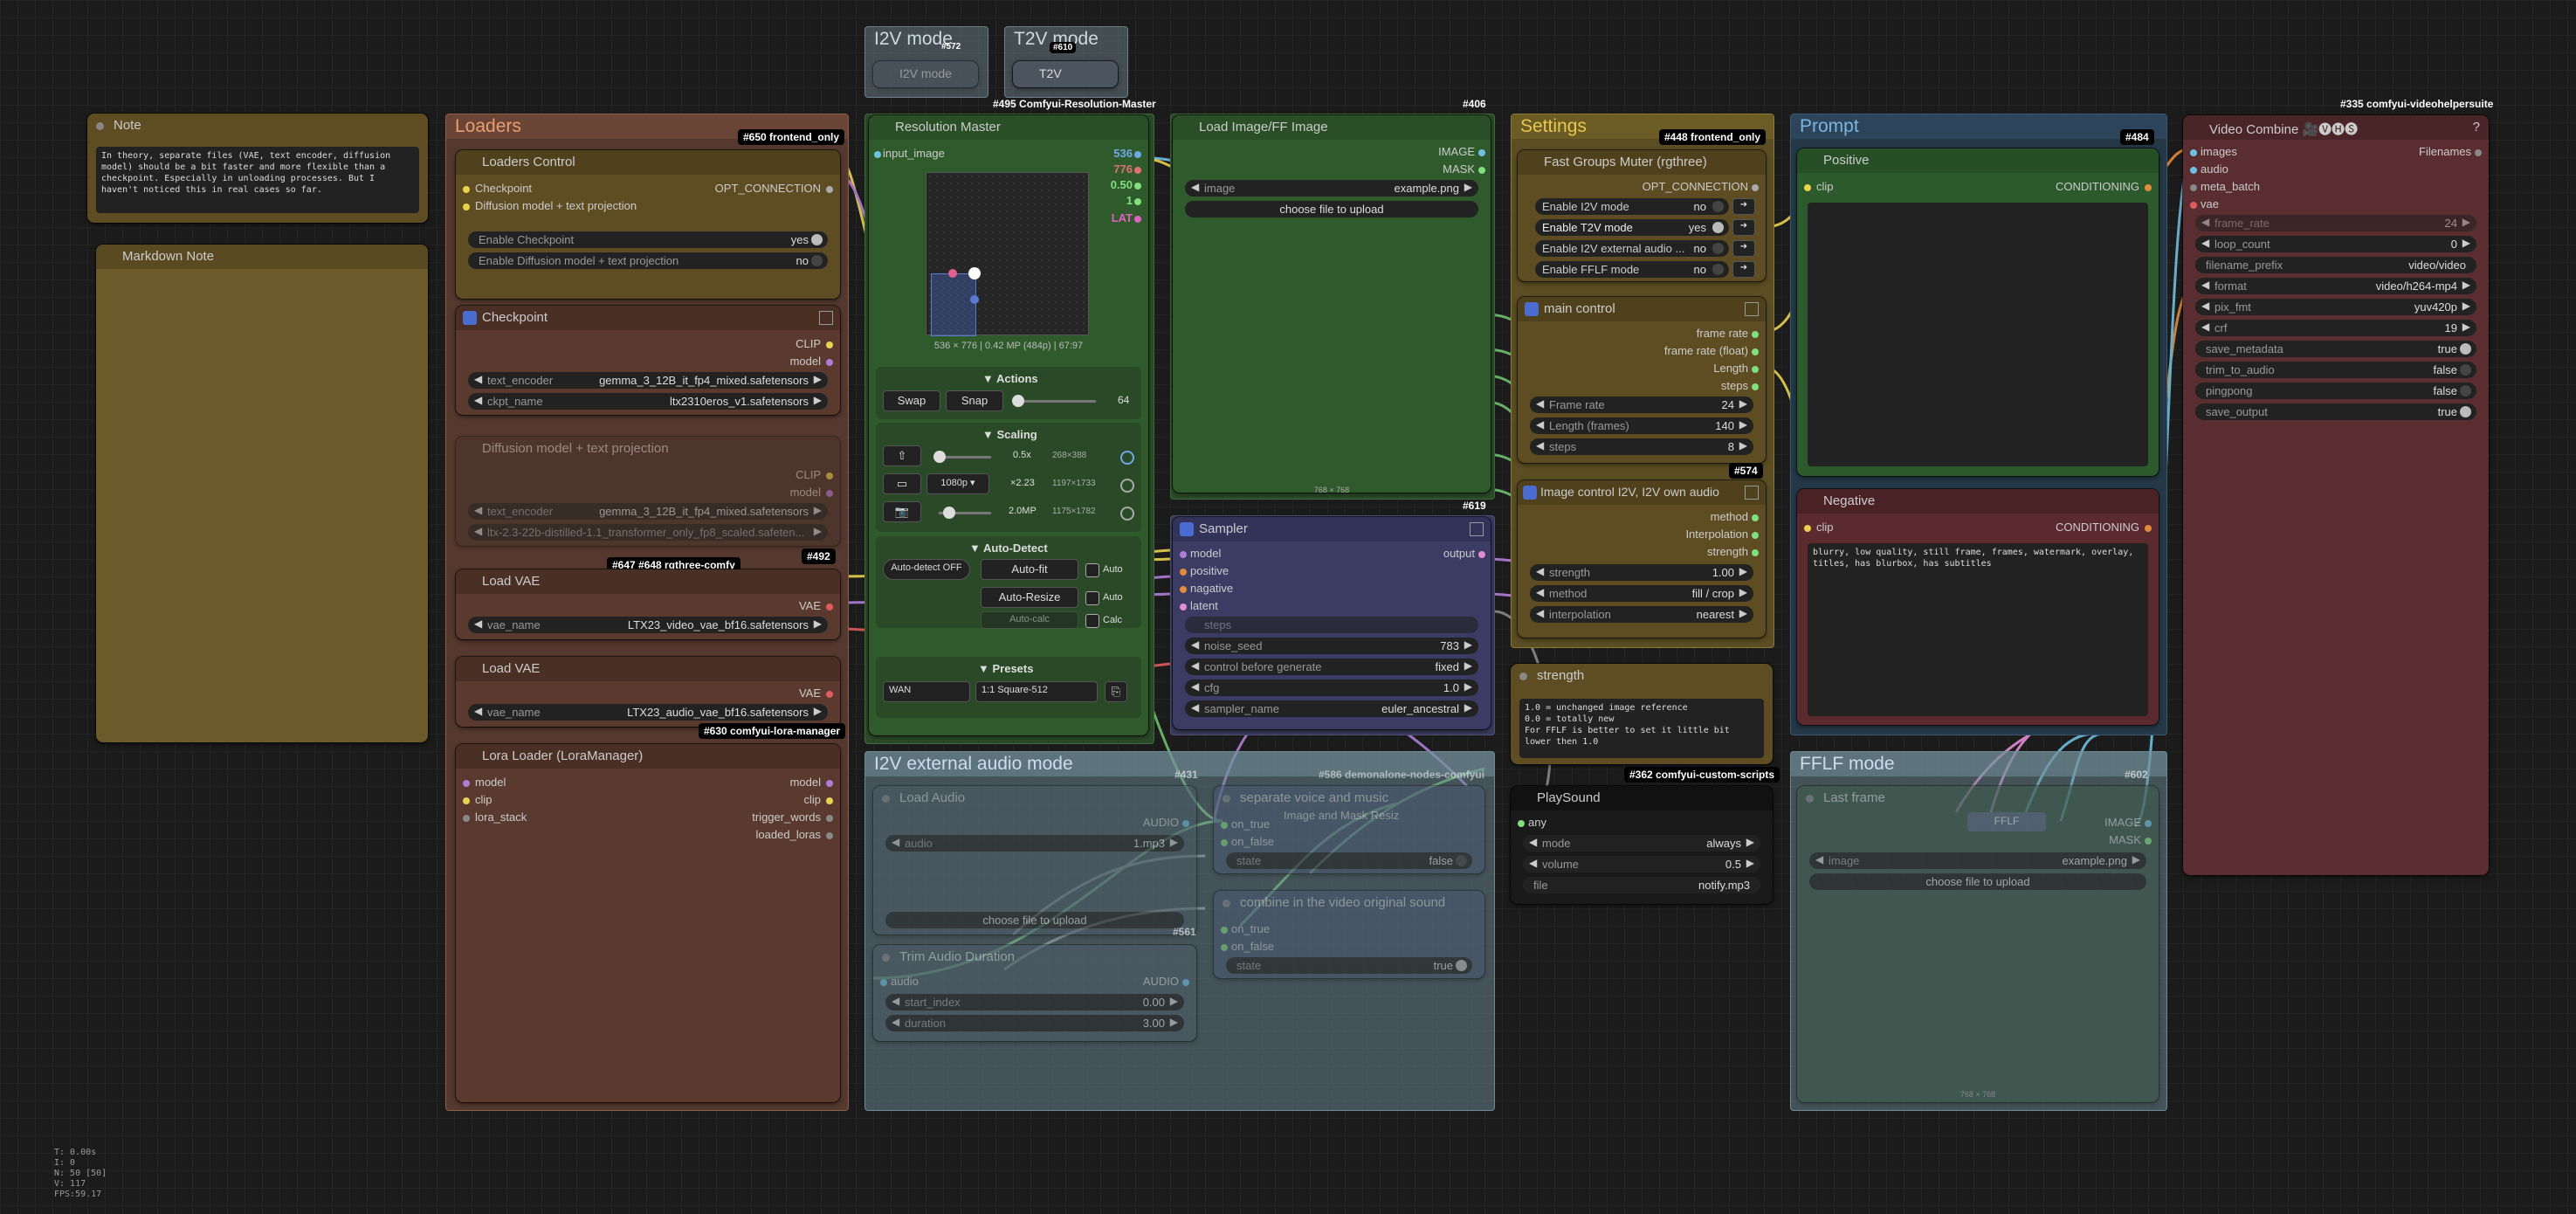  I want to click on enable-checkpoint-toggle: Enable Checkpoint yes, so click(648, 239).